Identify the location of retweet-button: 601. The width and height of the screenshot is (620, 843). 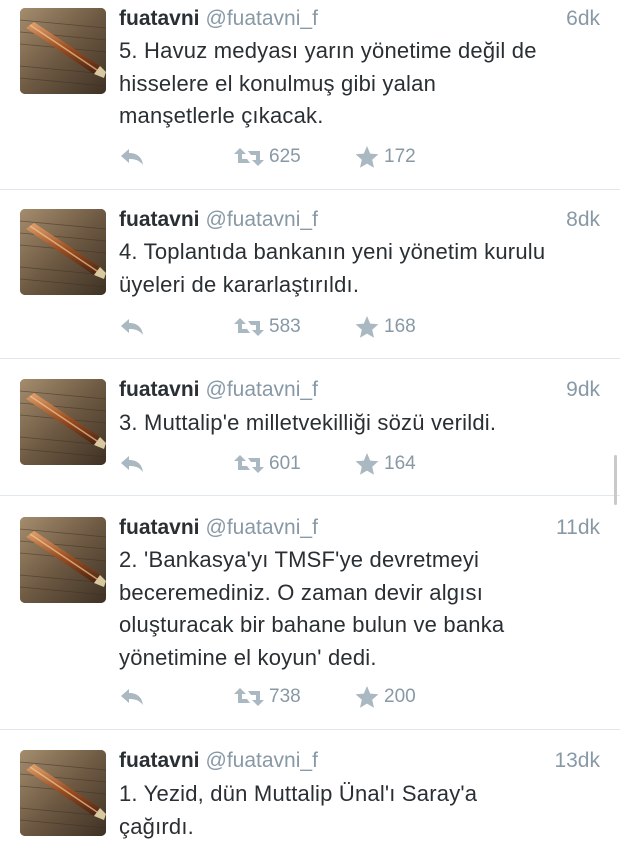
(267, 464).